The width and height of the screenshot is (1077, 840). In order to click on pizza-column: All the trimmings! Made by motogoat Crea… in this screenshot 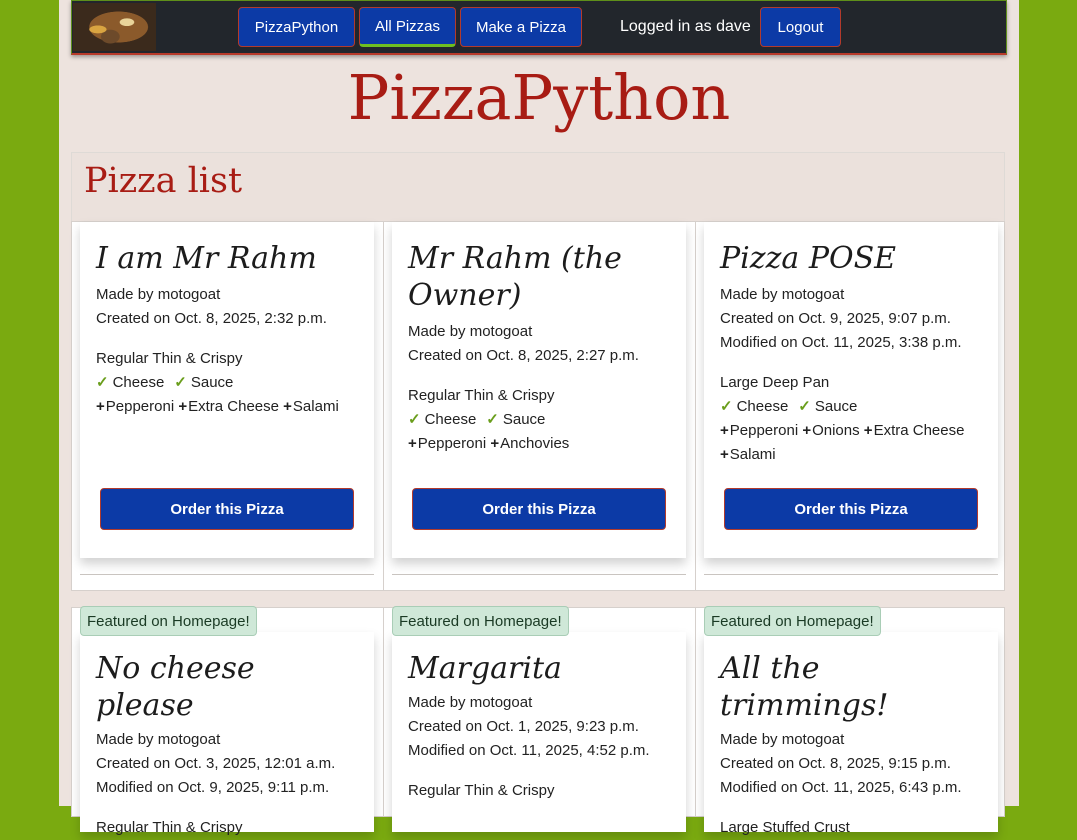, I will do `click(850, 721)`.